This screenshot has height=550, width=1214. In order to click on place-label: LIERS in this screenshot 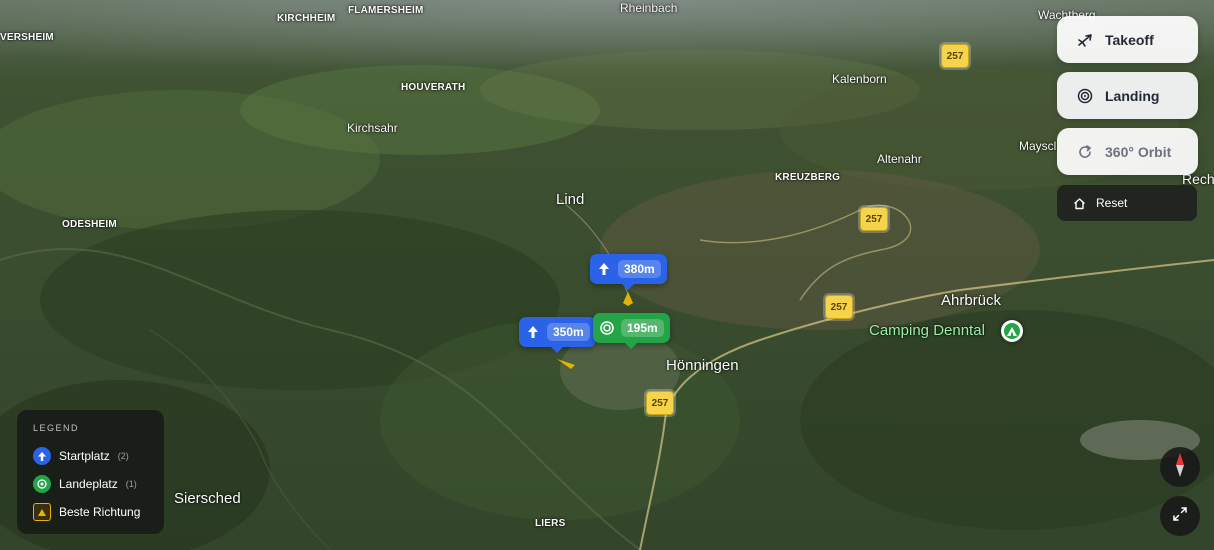, I will do `click(550, 523)`.